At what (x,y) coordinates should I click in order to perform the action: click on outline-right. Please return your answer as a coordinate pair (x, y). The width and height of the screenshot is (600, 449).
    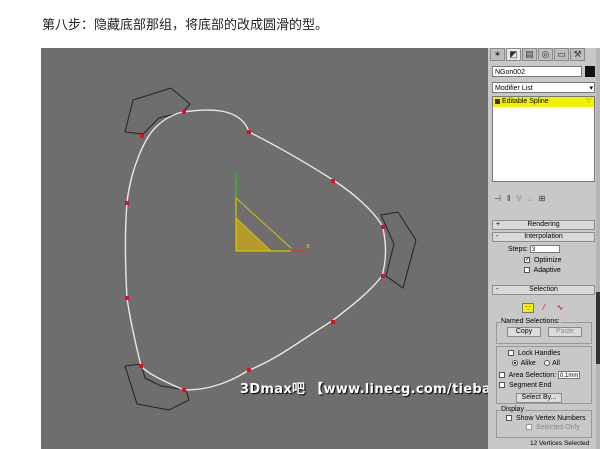
    Looking at the image, I should click on (398, 250).